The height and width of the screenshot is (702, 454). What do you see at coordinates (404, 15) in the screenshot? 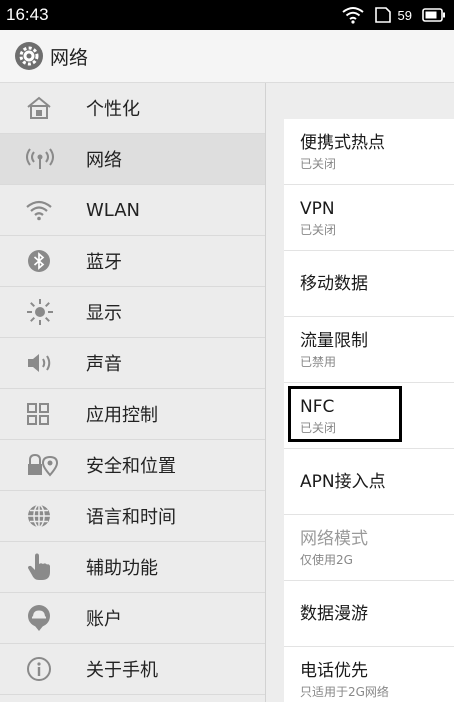
I see `battery-level-text: 59` at bounding box center [404, 15].